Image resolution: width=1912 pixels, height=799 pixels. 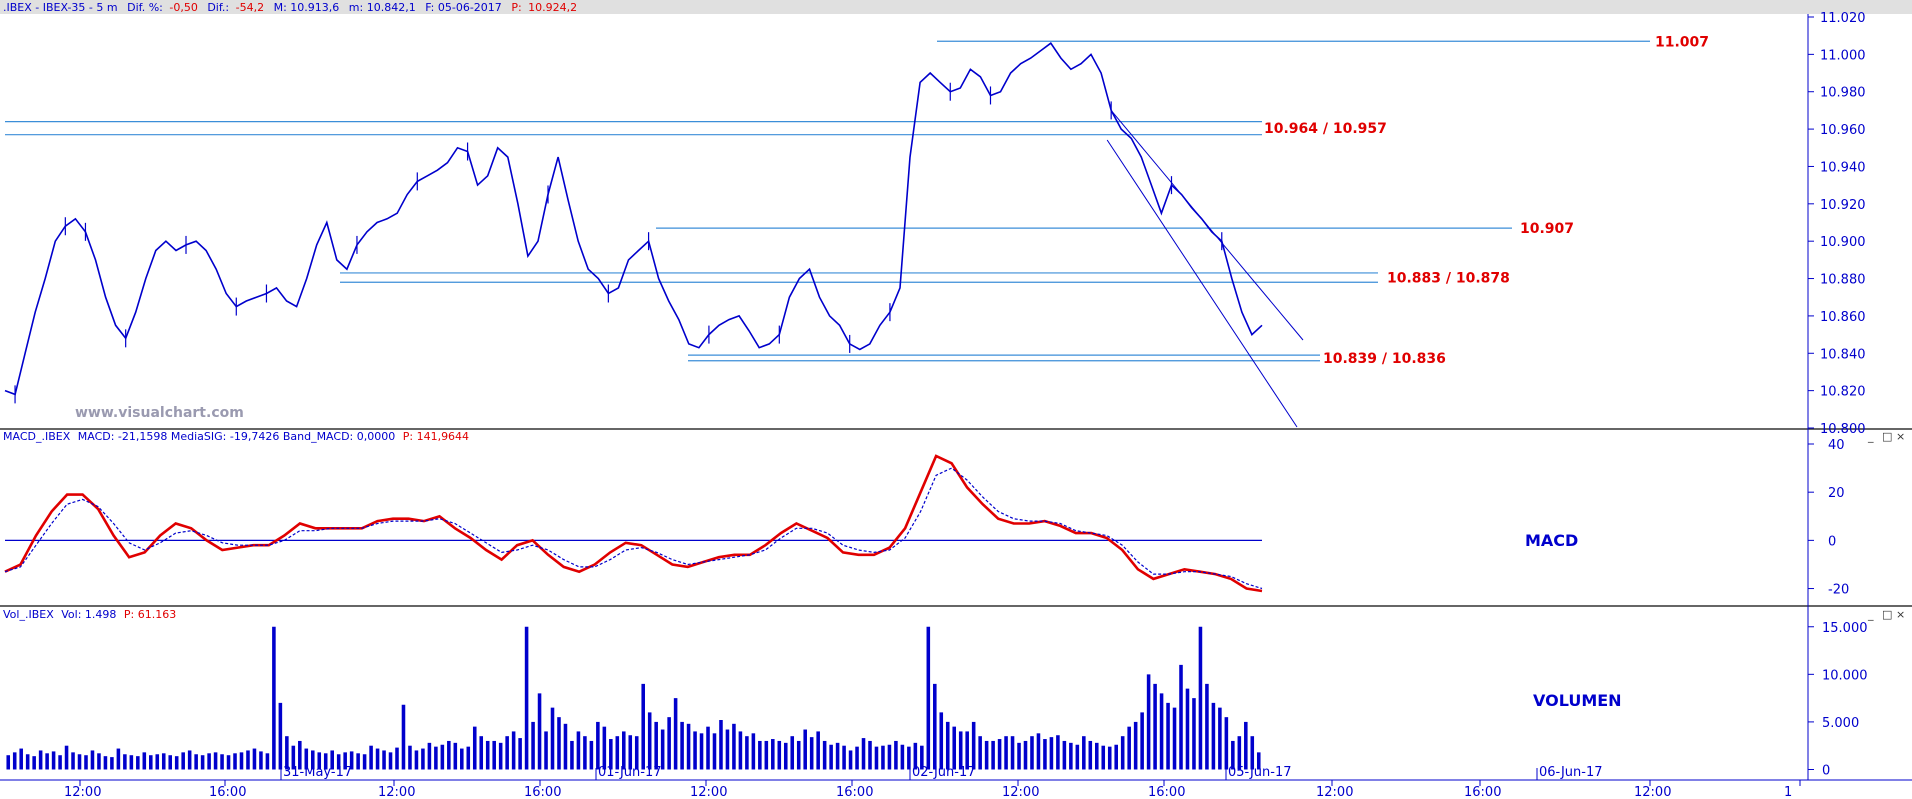 What do you see at coordinates (1843, 167) in the screenshot?
I see `tick-label: 10.940` at bounding box center [1843, 167].